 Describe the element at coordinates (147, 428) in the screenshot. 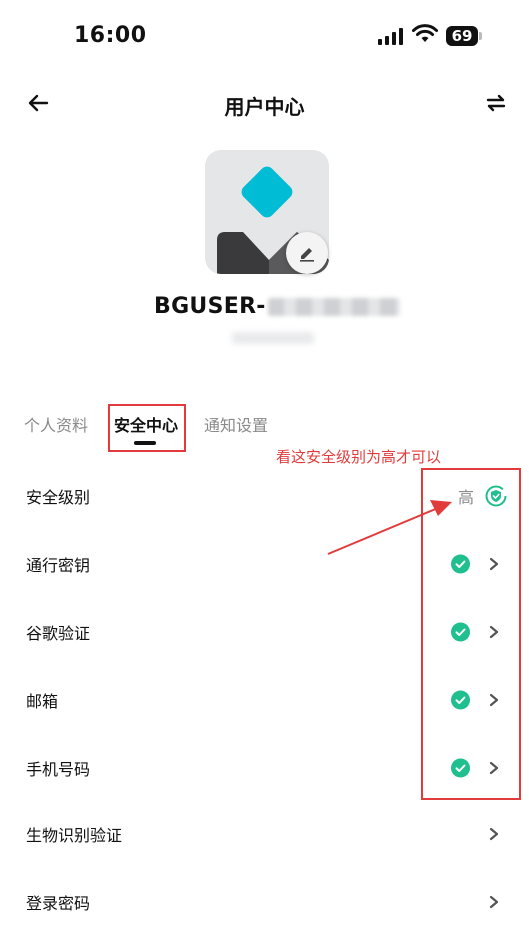

I see `annotation-tab-highlight` at that location.